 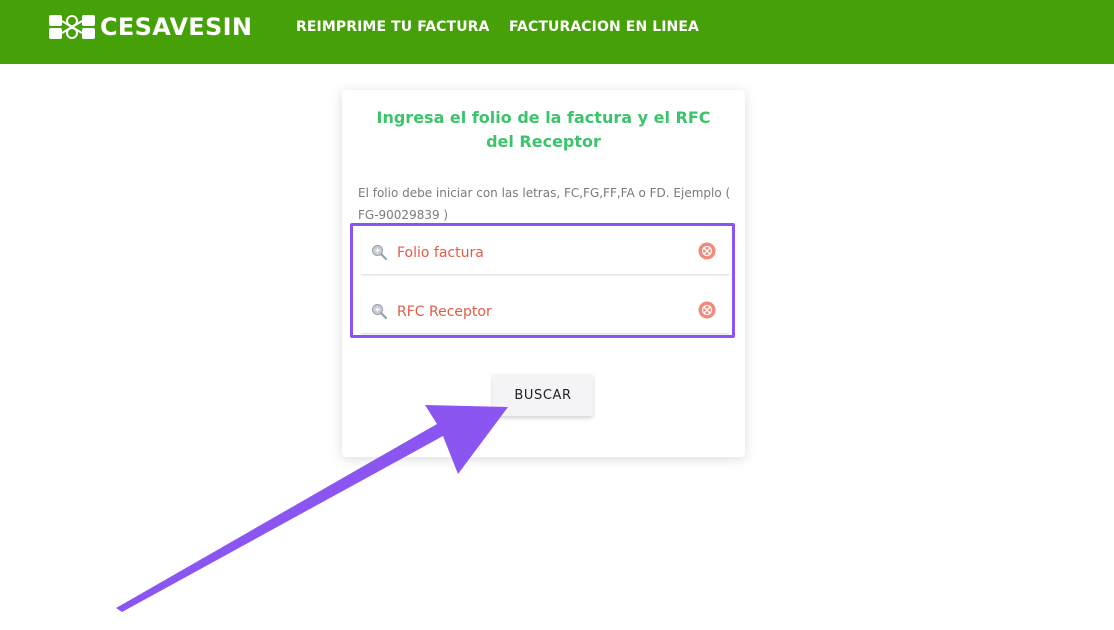 What do you see at coordinates (604, 27) in the screenshot?
I see `nav-facturacion-en-linea: FACTURACION EN LINEA` at bounding box center [604, 27].